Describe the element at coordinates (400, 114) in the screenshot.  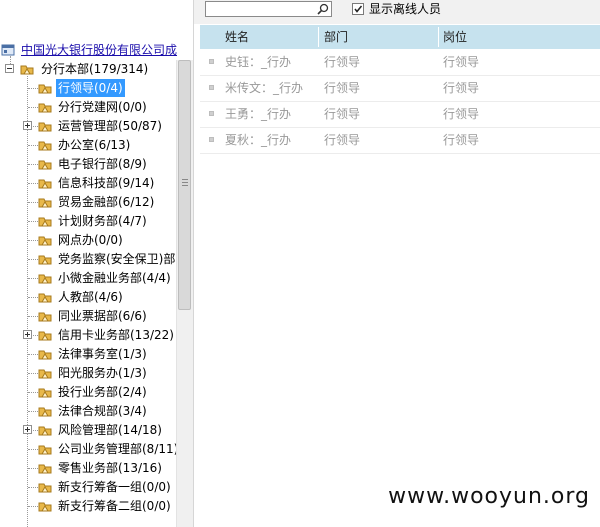
I see `table-row: 王勇：_行办 行领导 行领导` at that location.